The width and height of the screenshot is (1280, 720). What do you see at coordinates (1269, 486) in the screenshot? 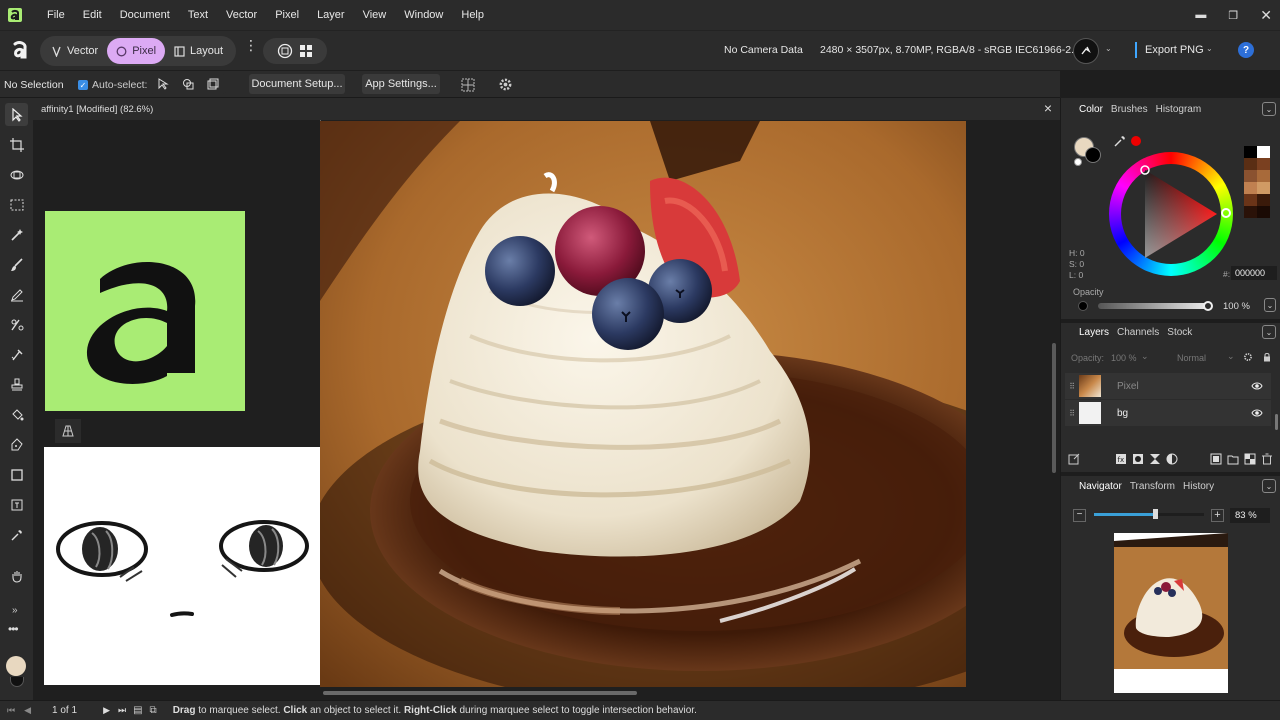
I see `navigator-panel-menu-icon: ⌄` at bounding box center [1269, 486].